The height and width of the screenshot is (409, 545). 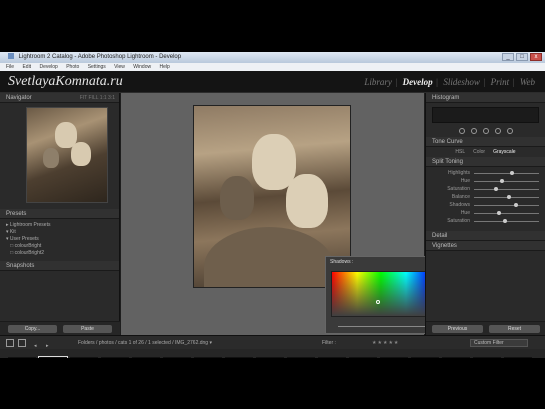 I want to click on module-slideshow: Slideshow, so click(x=461, y=82).